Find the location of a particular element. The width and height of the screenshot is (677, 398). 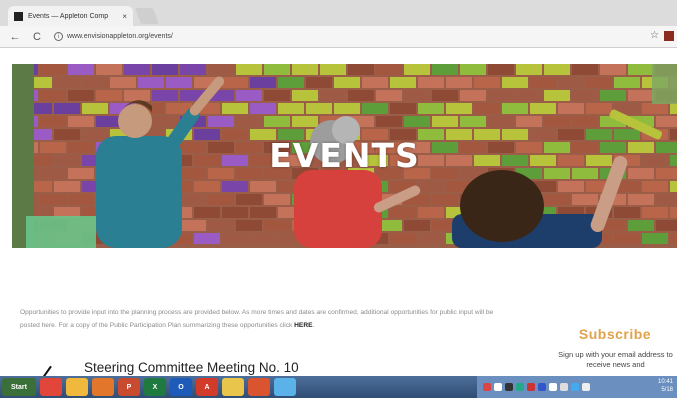

new-tab-button is located at coordinates (147, 16).